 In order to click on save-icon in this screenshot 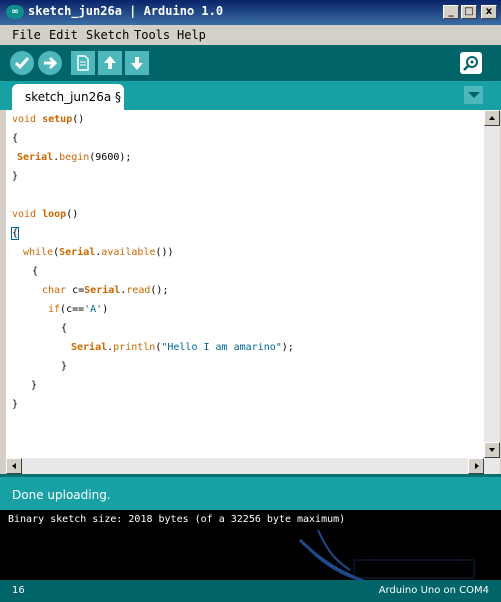, I will do `click(137, 63)`.